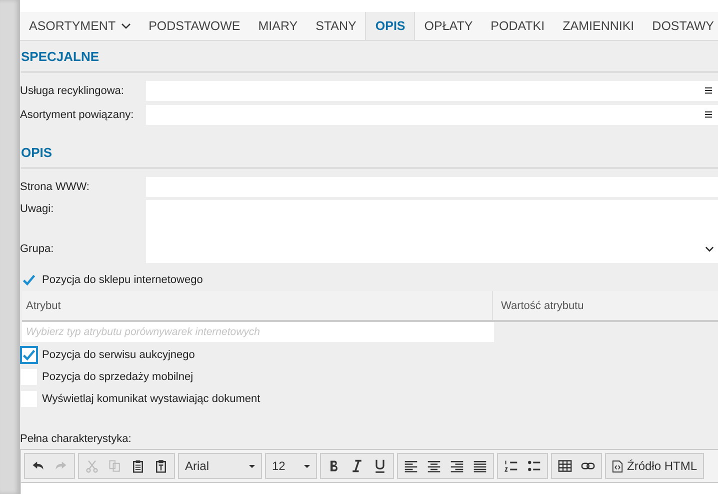  I want to click on tab: PODSTAWOWE, so click(195, 26).